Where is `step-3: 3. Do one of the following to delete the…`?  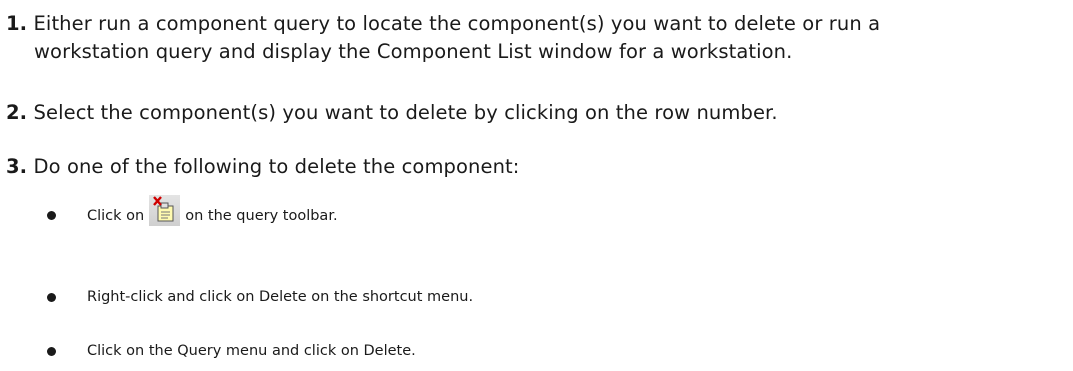
step-3: 3. Do one of the following to delete the… is located at coordinates (537, 167).